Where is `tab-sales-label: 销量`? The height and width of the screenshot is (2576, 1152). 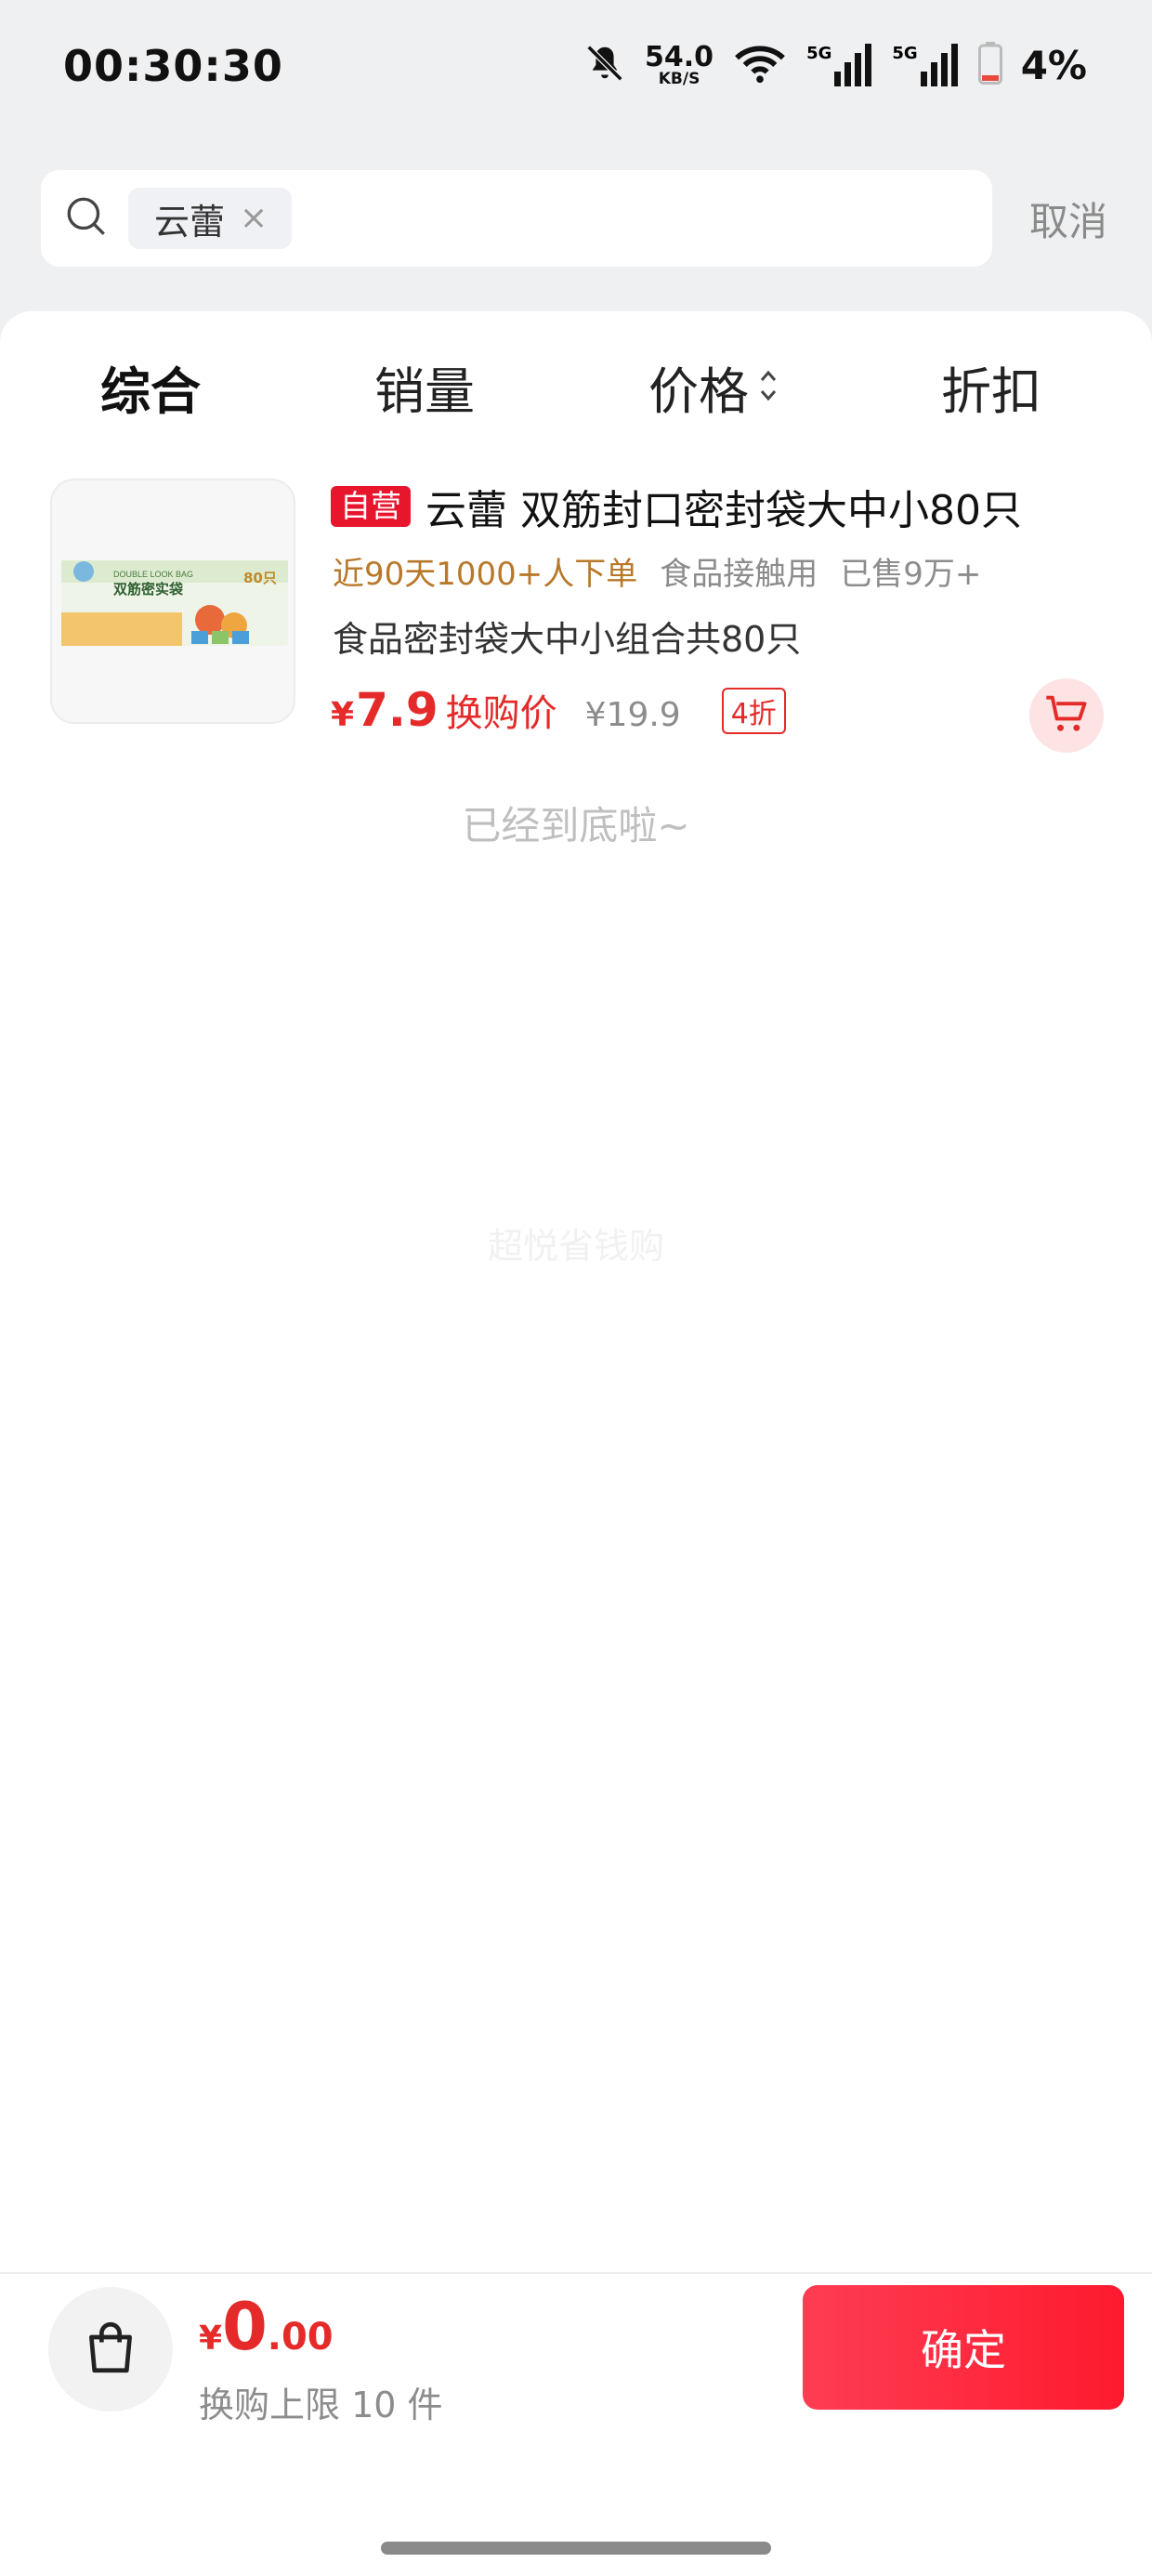 tab-sales-label: 销量 is located at coordinates (424, 391).